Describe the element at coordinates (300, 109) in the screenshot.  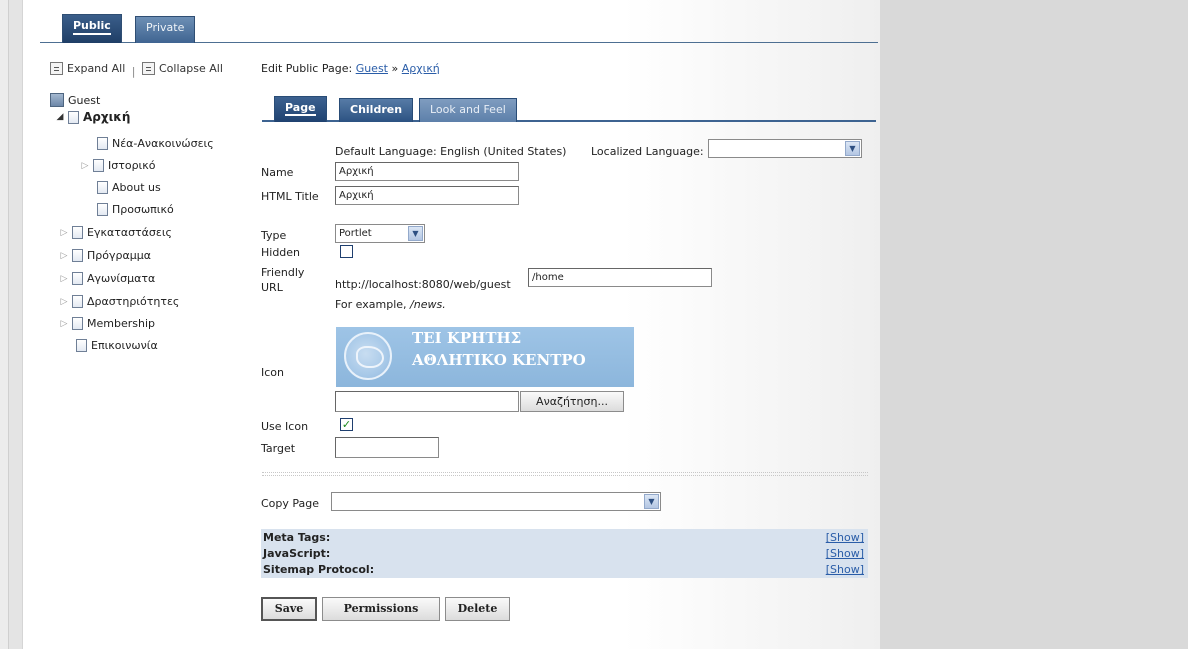
I see `tab-page: Page` at that location.